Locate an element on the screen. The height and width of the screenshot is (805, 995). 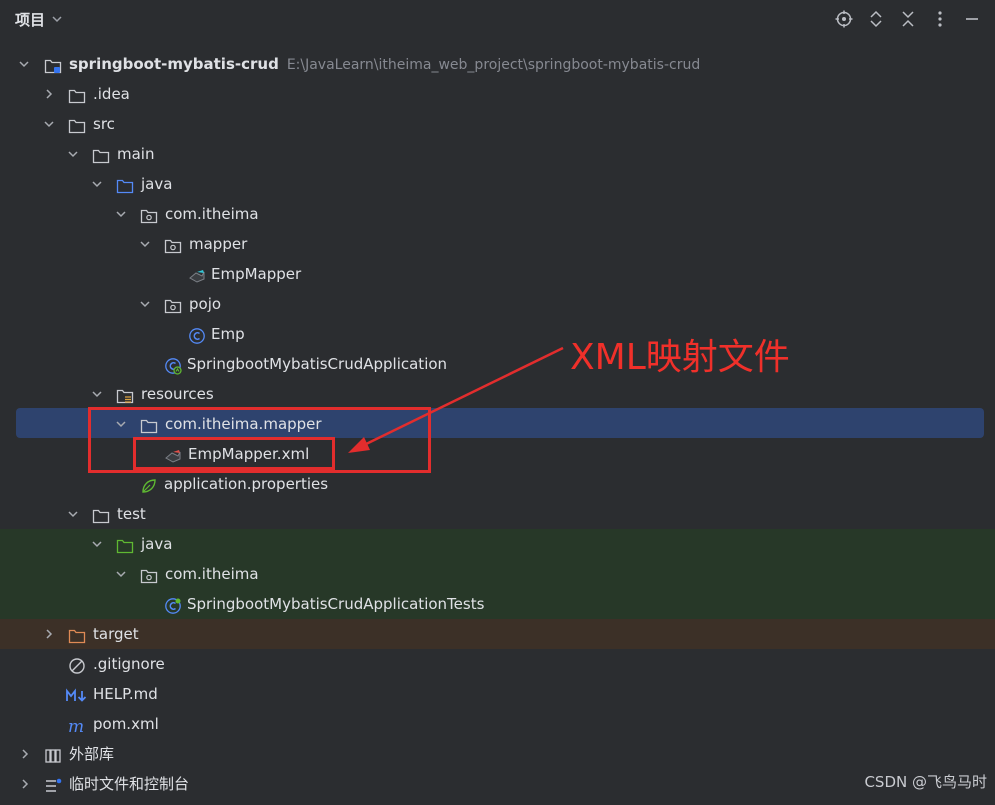
tree-row-src: src is located at coordinates (497, 124).